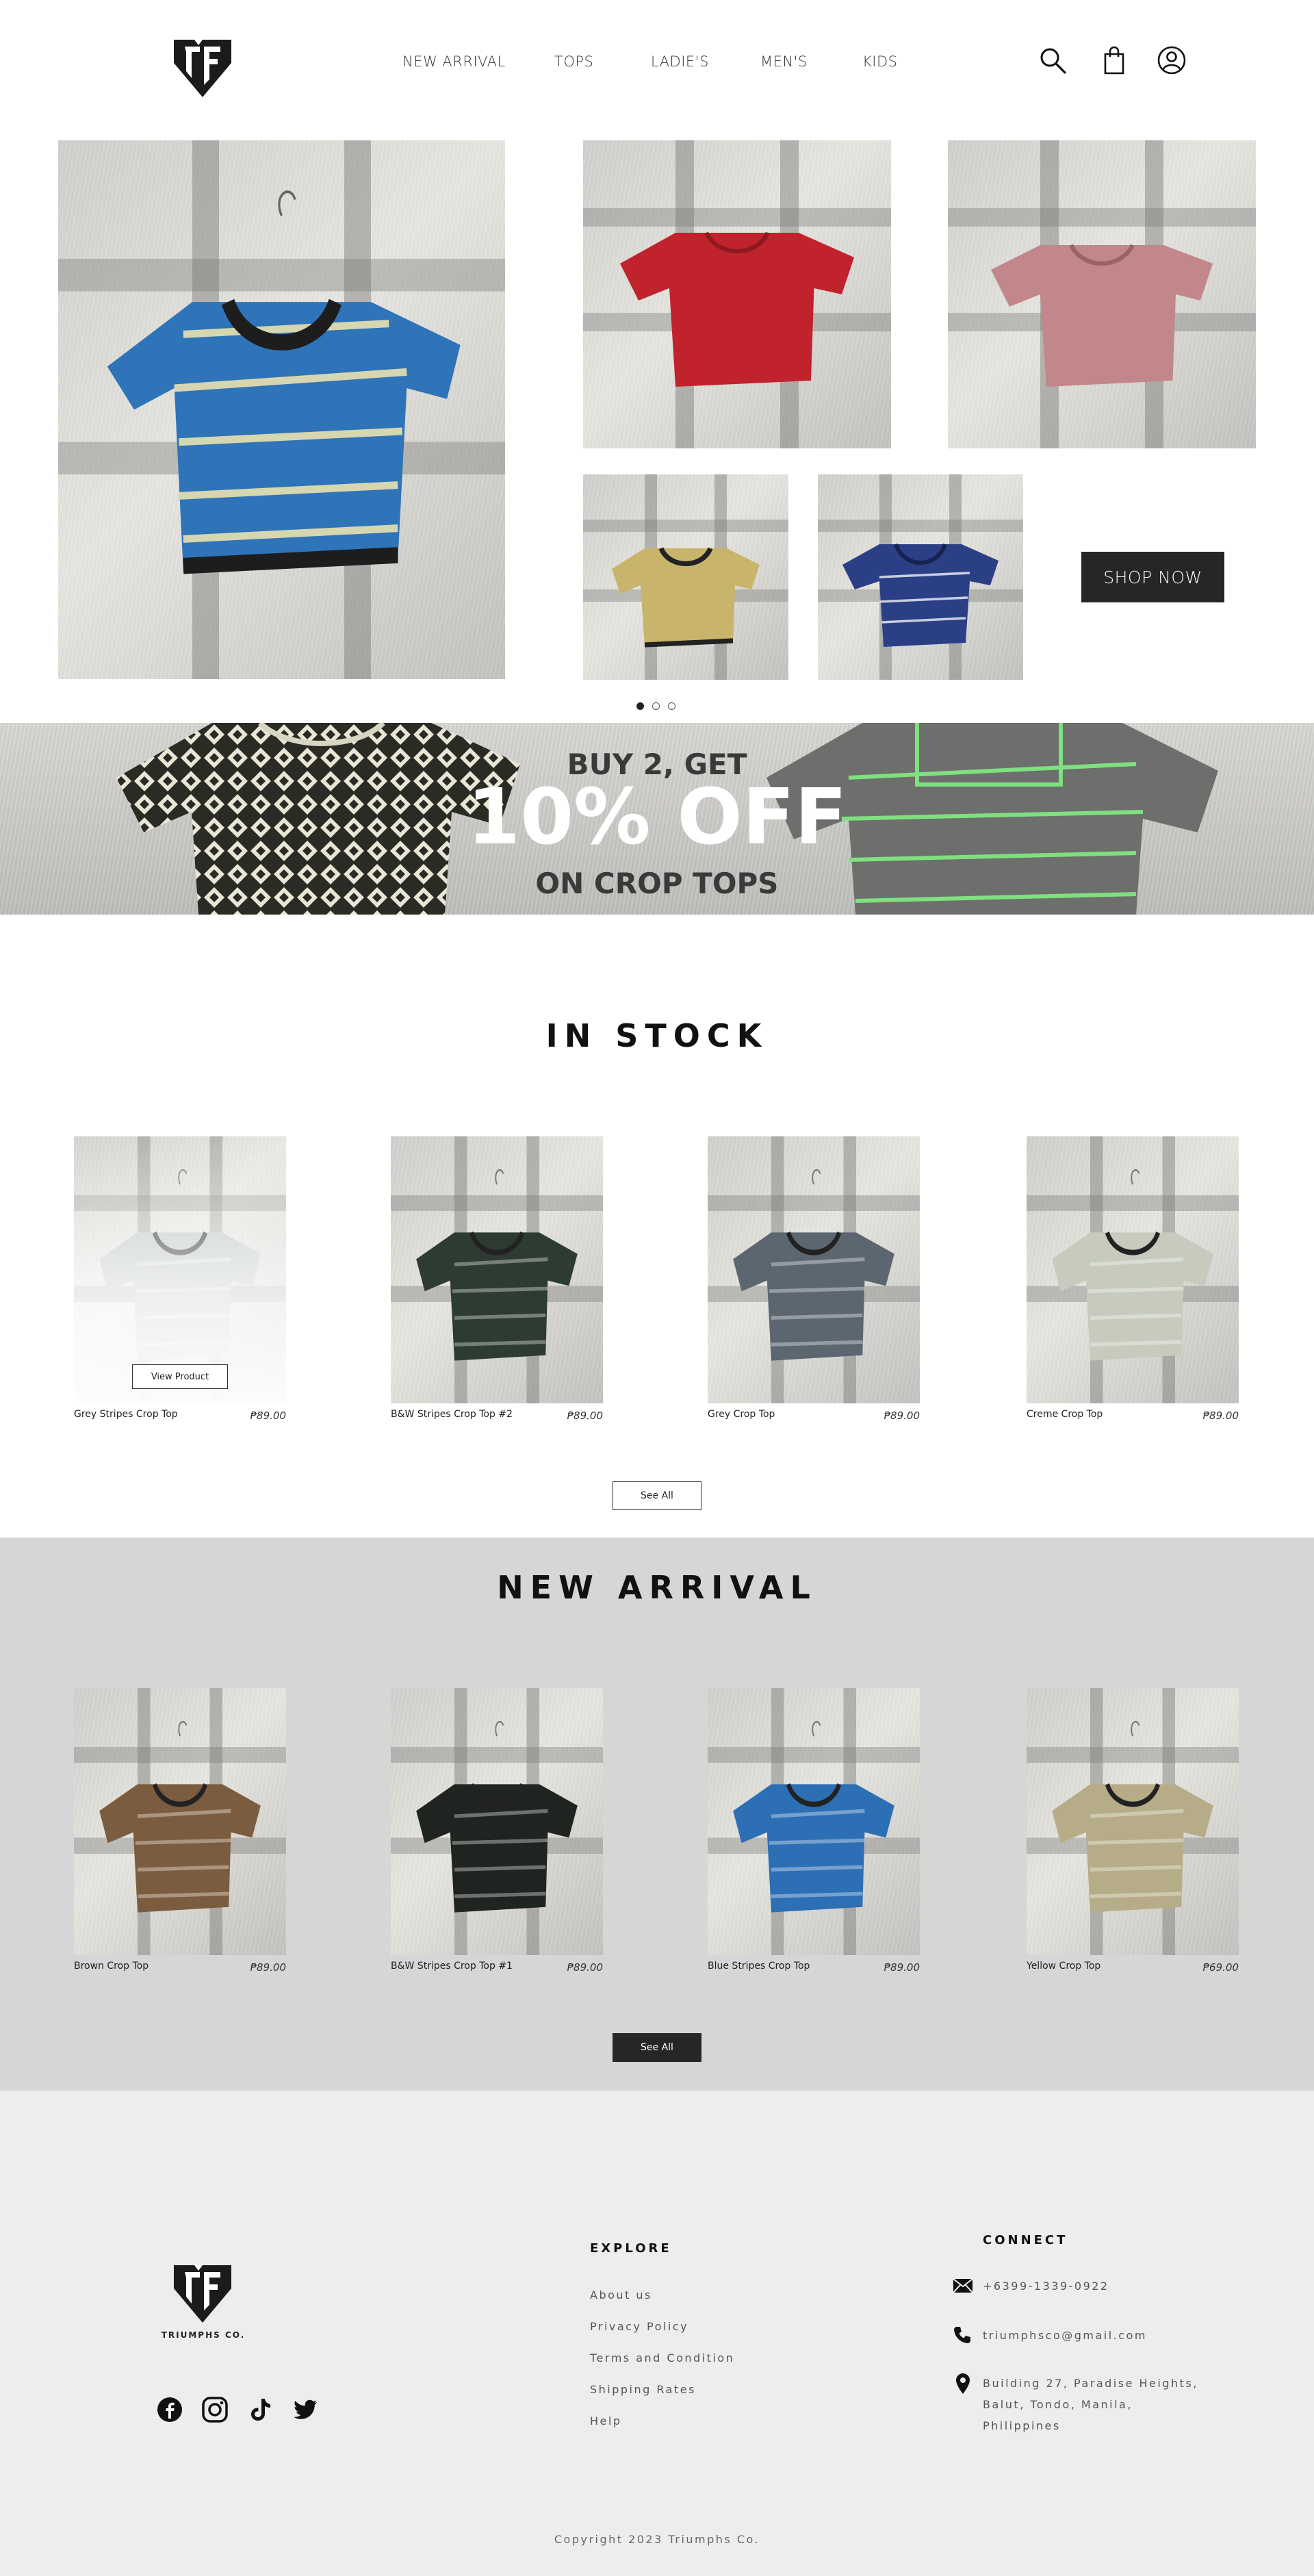 The image size is (1314, 2576). I want to click on promo-line-3: ON CROP TOPS, so click(657, 883).